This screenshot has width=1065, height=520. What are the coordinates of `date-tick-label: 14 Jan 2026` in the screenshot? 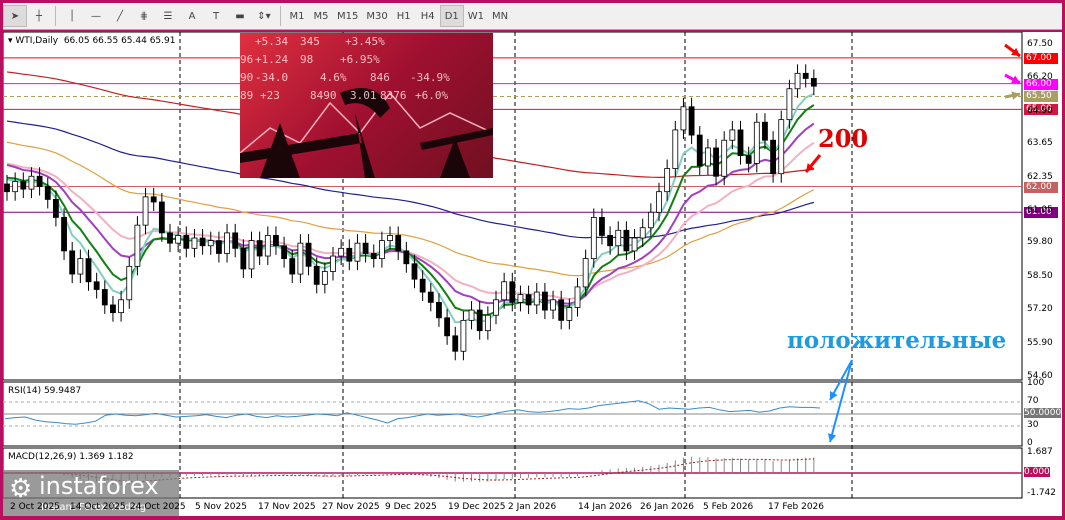 It's located at (605, 507).